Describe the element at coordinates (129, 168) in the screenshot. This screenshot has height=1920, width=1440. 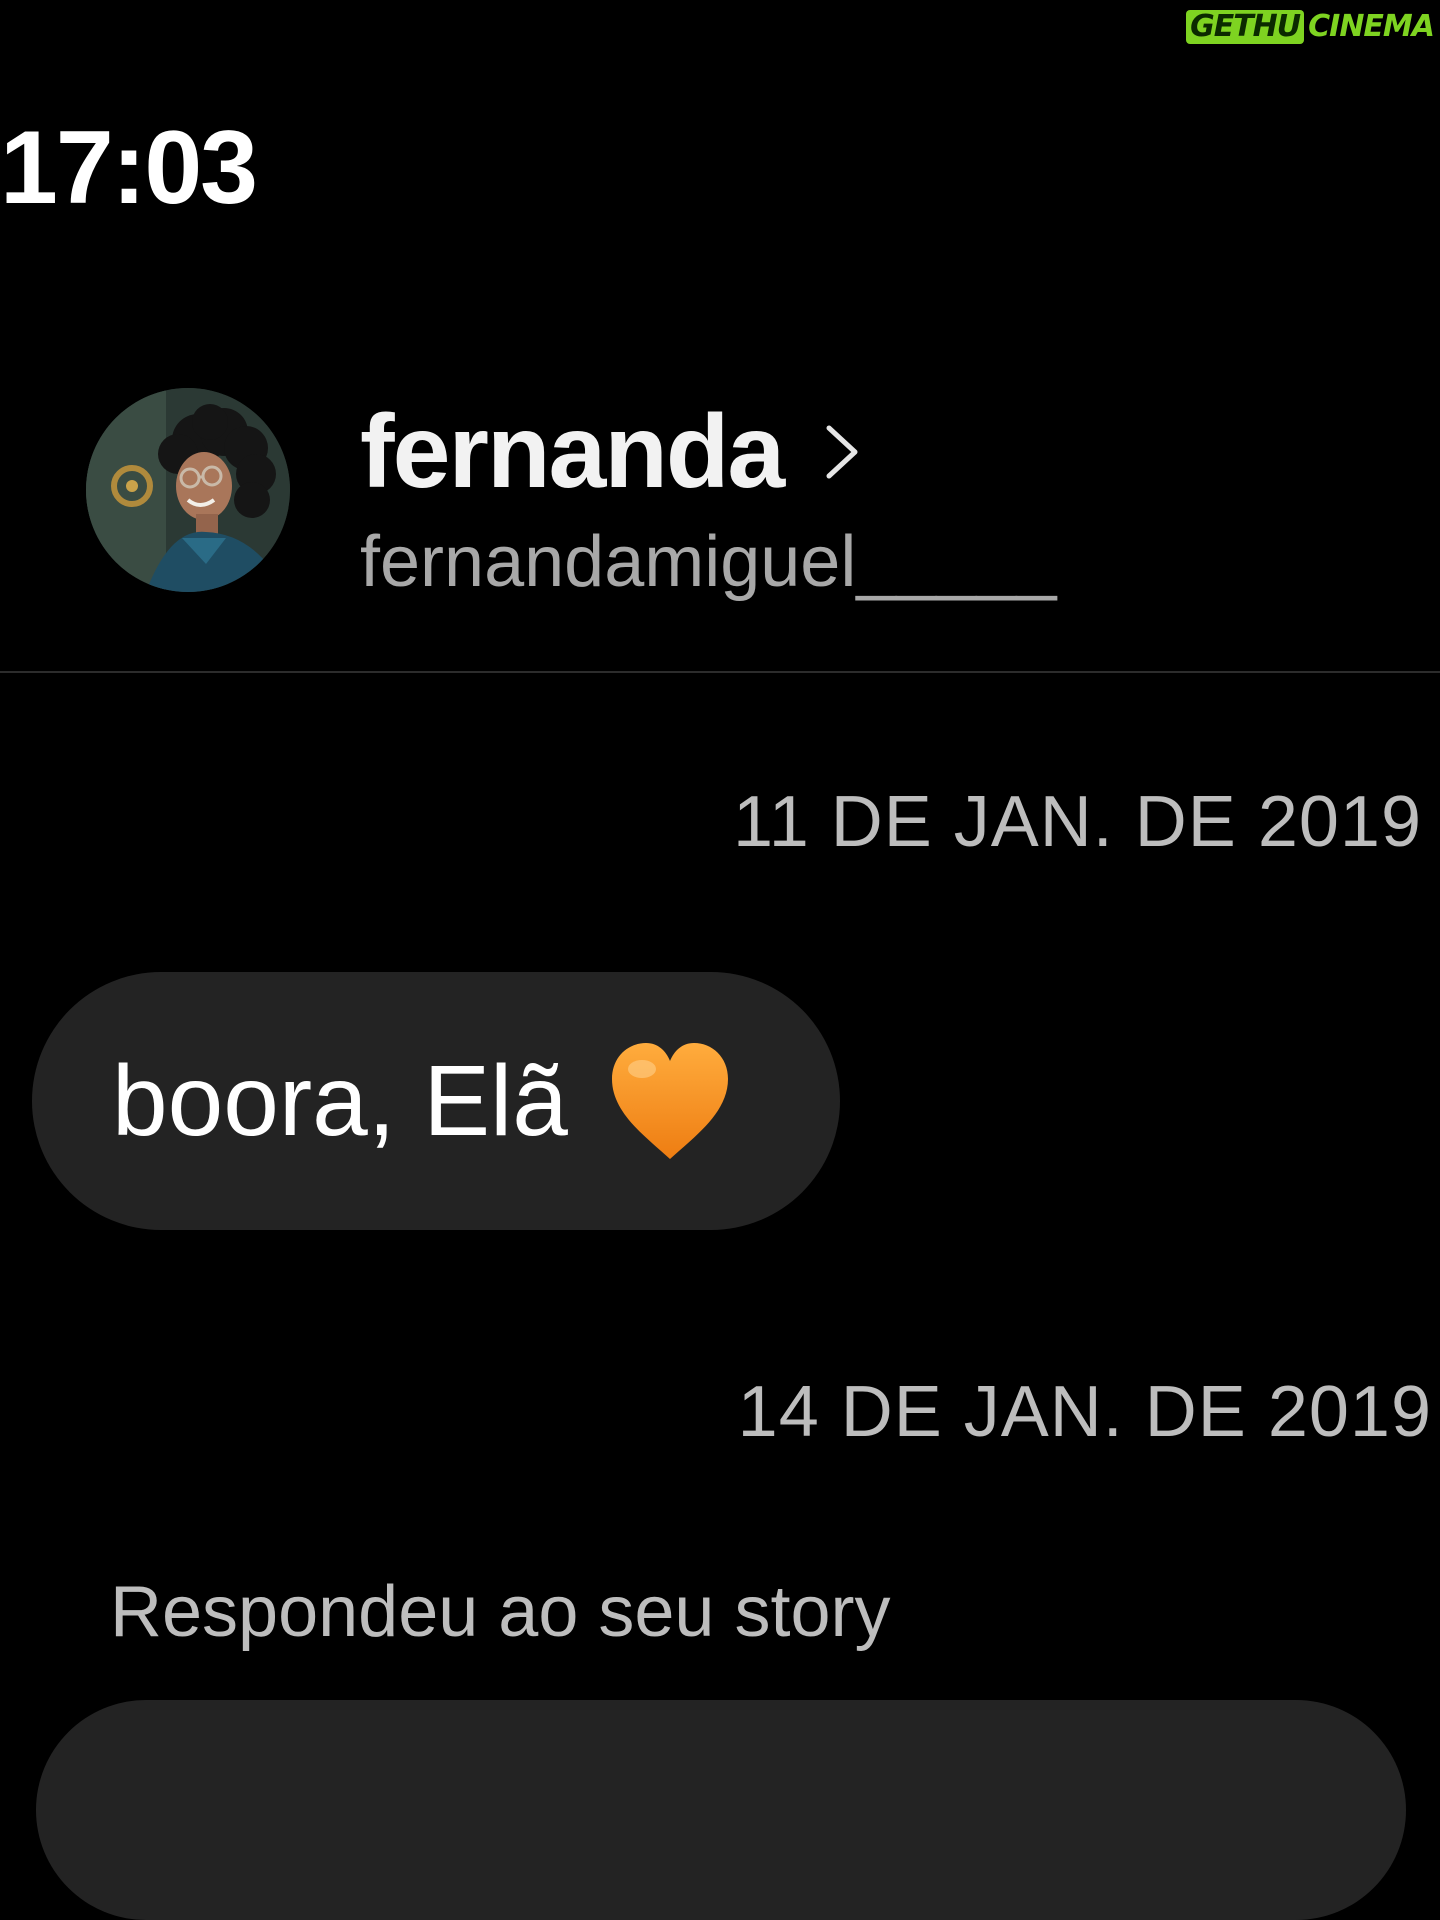
I see `status-bar-time: 17:03` at that location.